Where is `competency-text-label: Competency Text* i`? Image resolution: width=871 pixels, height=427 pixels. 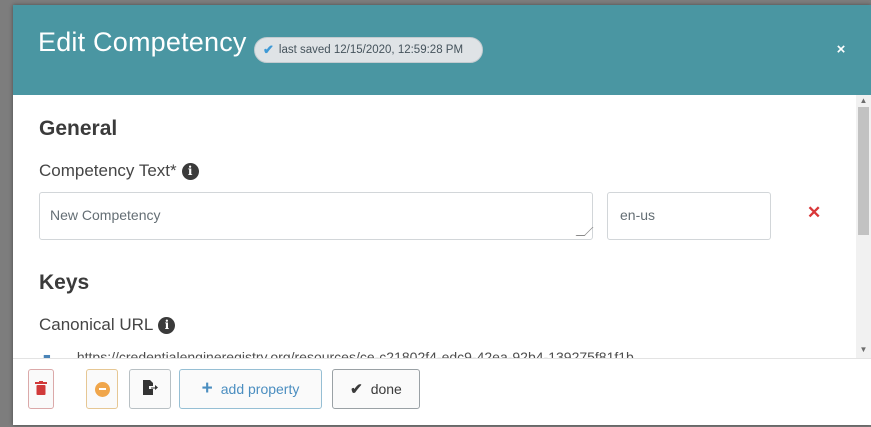
competency-text-label: Competency Text* i is located at coordinates (119, 171).